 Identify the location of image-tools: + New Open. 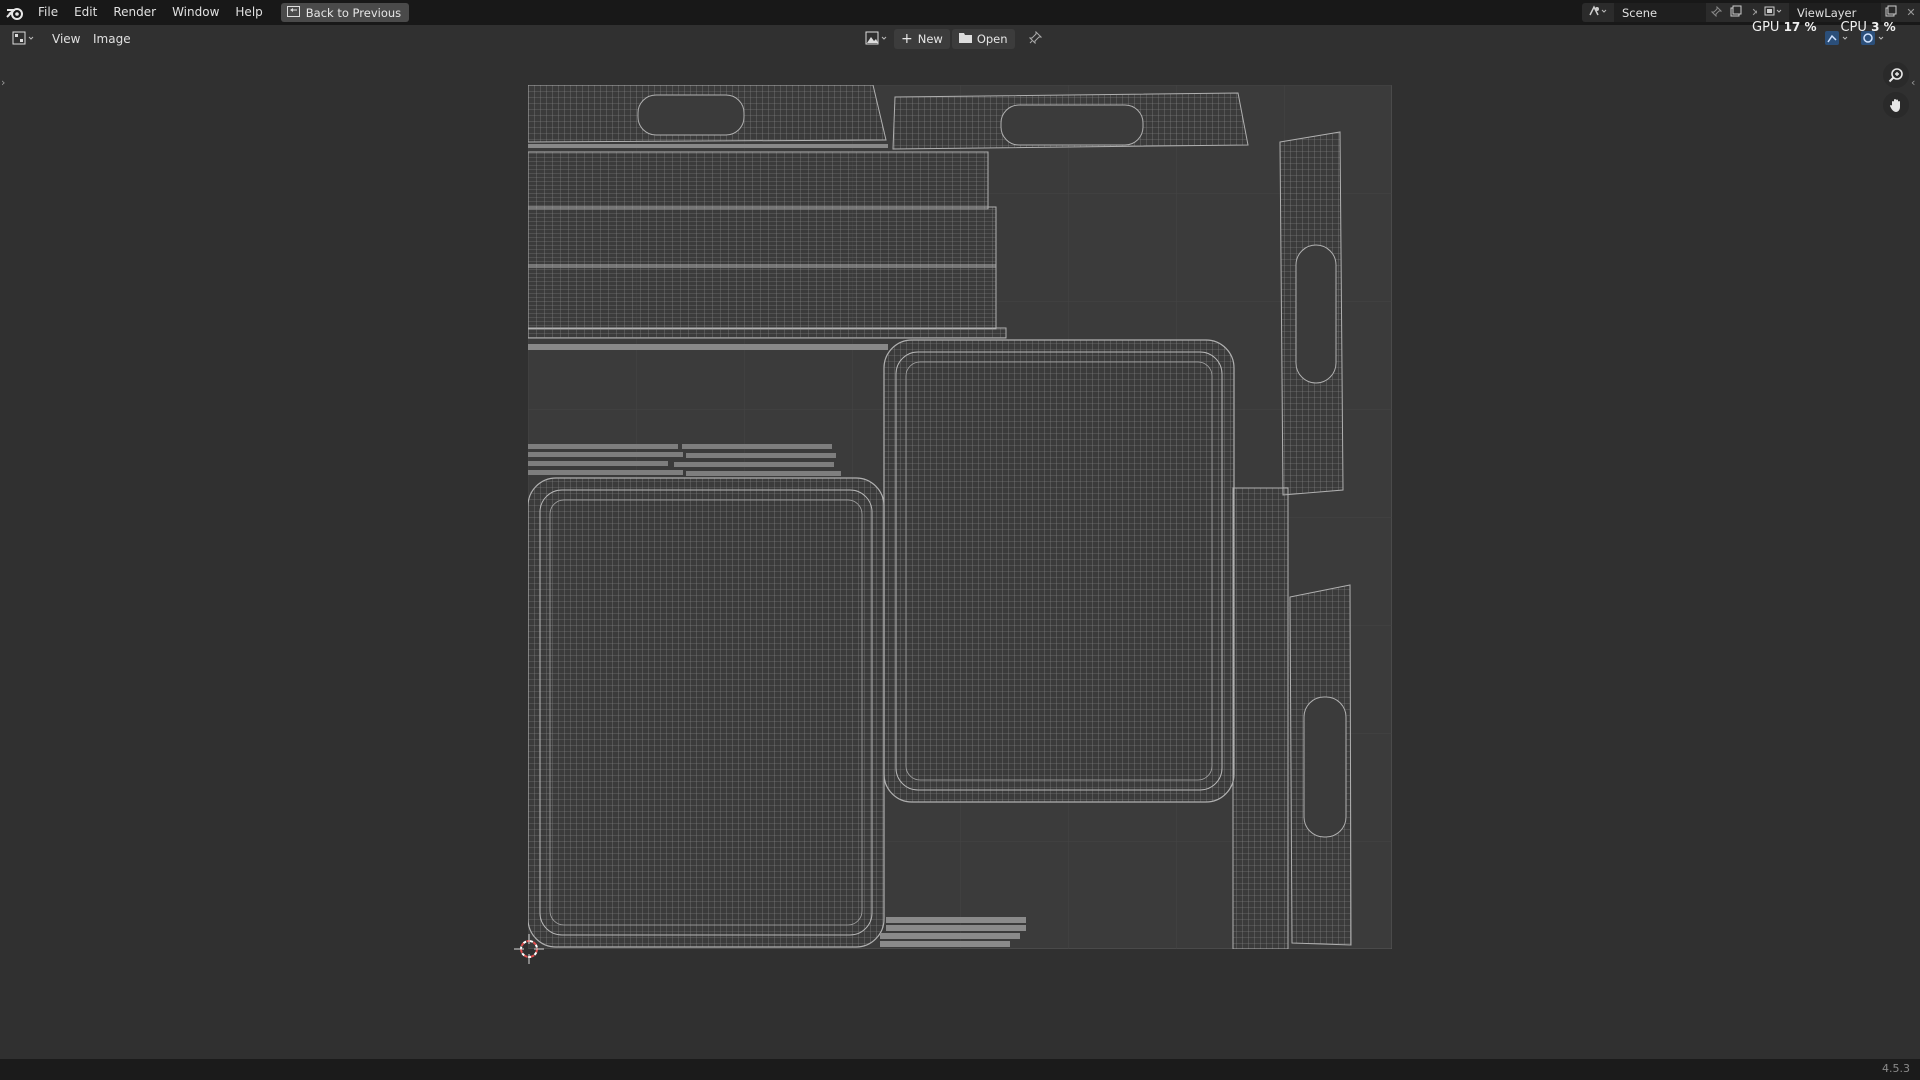
(954, 39).